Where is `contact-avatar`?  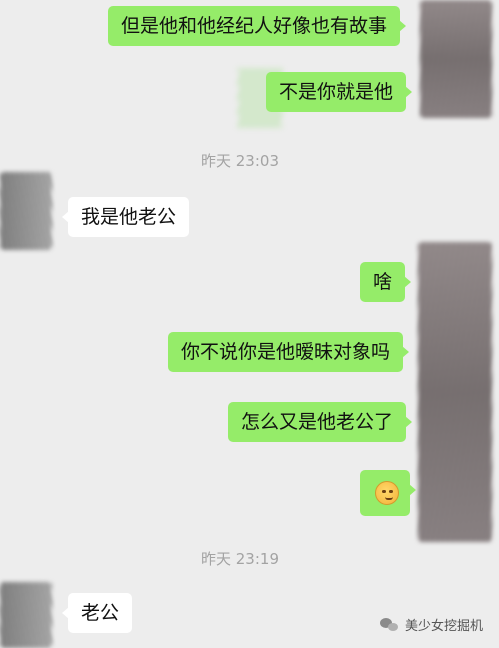
contact-avatar is located at coordinates (26, 211).